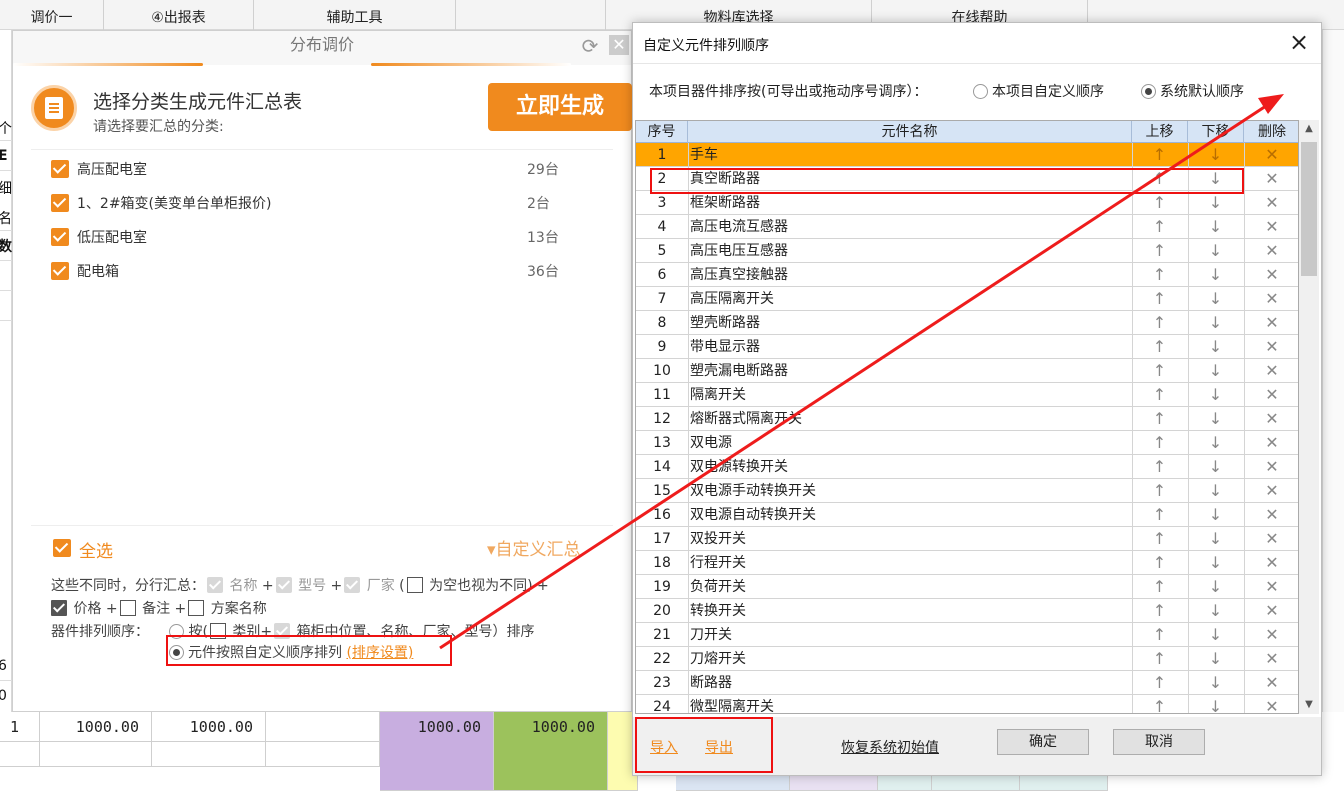 This screenshot has height=791, width=1344. Describe the element at coordinates (890, 747) in the screenshot. I see `restore-defaults-link: 恢复系统初始值` at that location.